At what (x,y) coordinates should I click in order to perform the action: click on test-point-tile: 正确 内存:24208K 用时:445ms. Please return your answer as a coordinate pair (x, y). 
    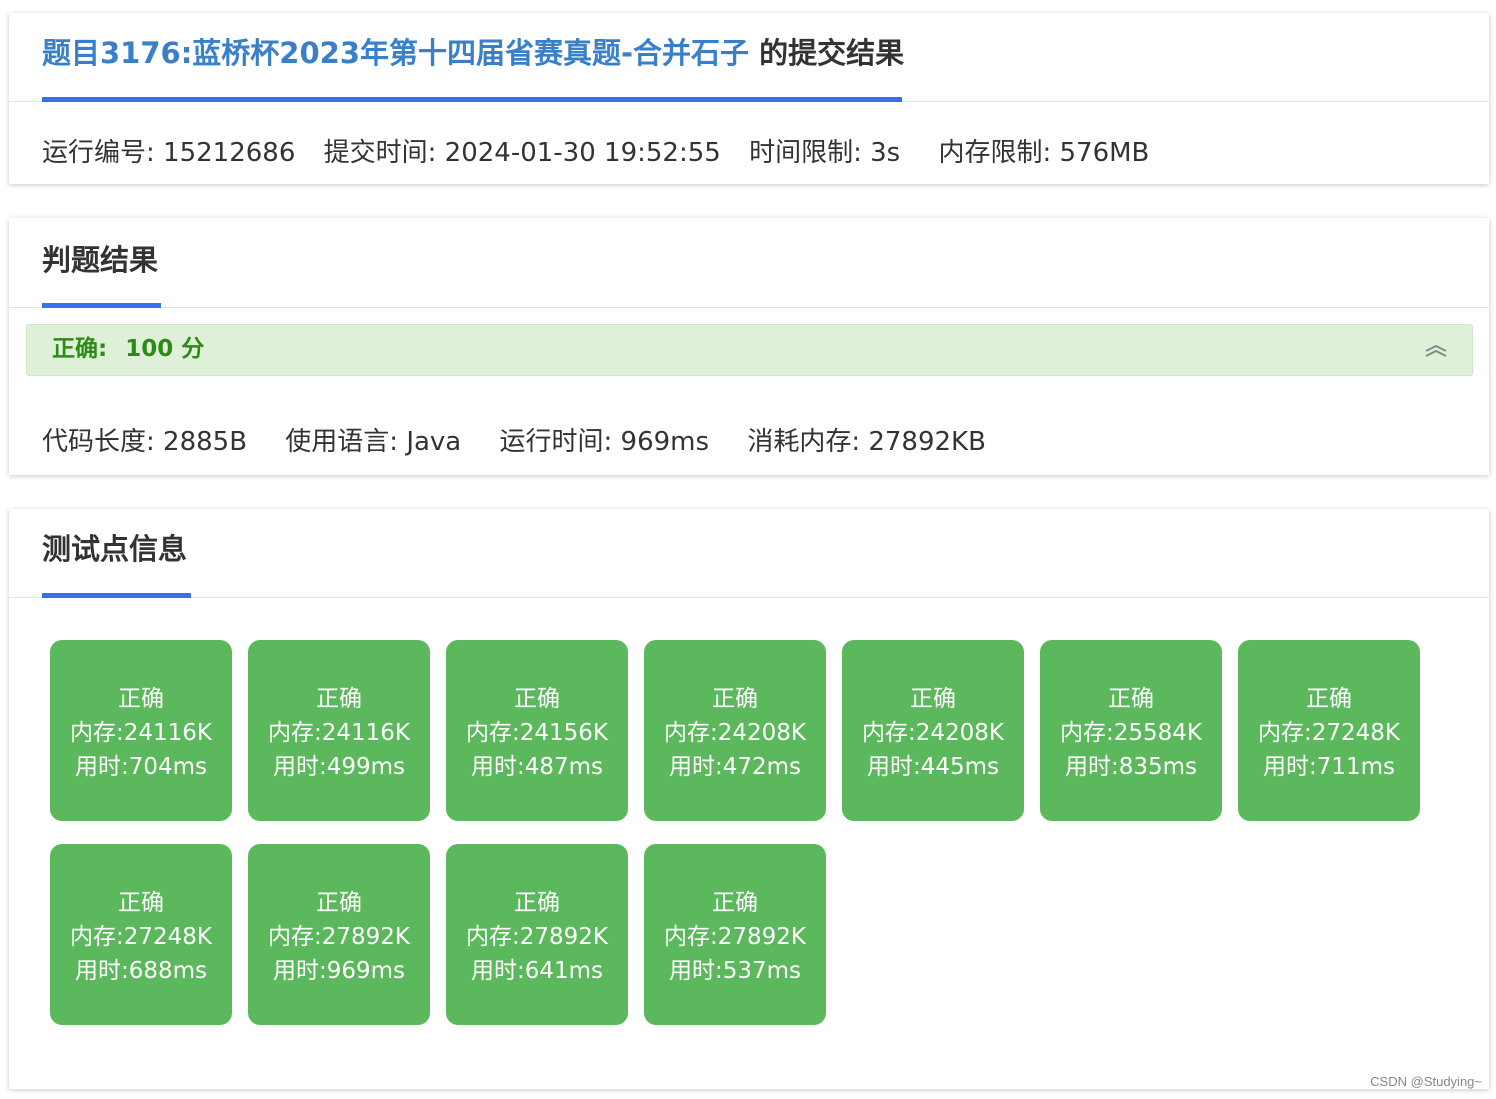
    Looking at the image, I should click on (933, 730).